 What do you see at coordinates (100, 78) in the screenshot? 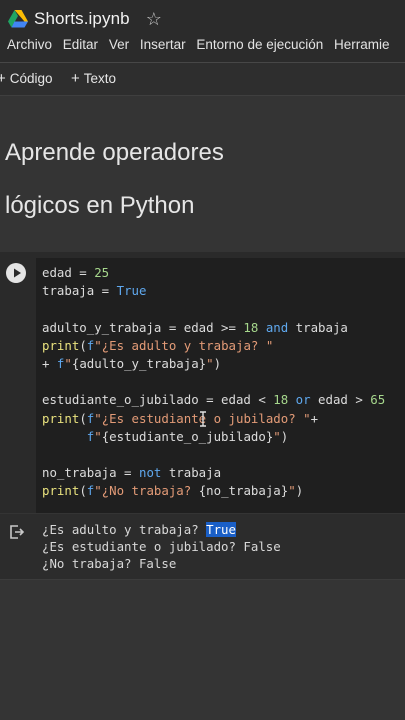
I see `add-text-label: Texto` at bounding box center [100, 78].